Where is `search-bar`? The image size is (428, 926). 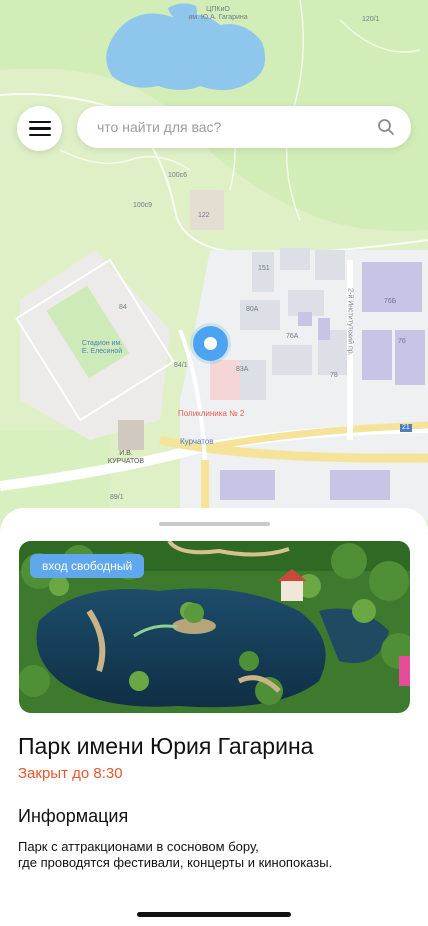
search-bar is located at coordinates (244, 127).